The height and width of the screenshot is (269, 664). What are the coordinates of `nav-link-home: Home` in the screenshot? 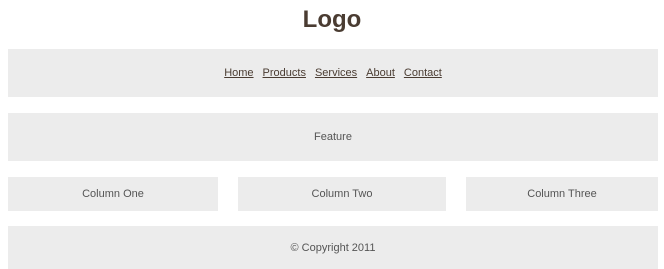 It's located at (238, 73).